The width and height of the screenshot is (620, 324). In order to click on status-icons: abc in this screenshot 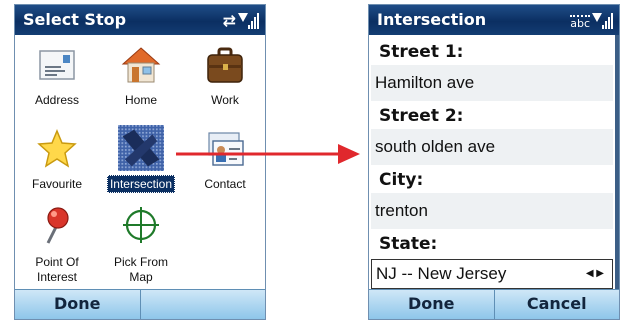, I will do `click(591, 20)`.